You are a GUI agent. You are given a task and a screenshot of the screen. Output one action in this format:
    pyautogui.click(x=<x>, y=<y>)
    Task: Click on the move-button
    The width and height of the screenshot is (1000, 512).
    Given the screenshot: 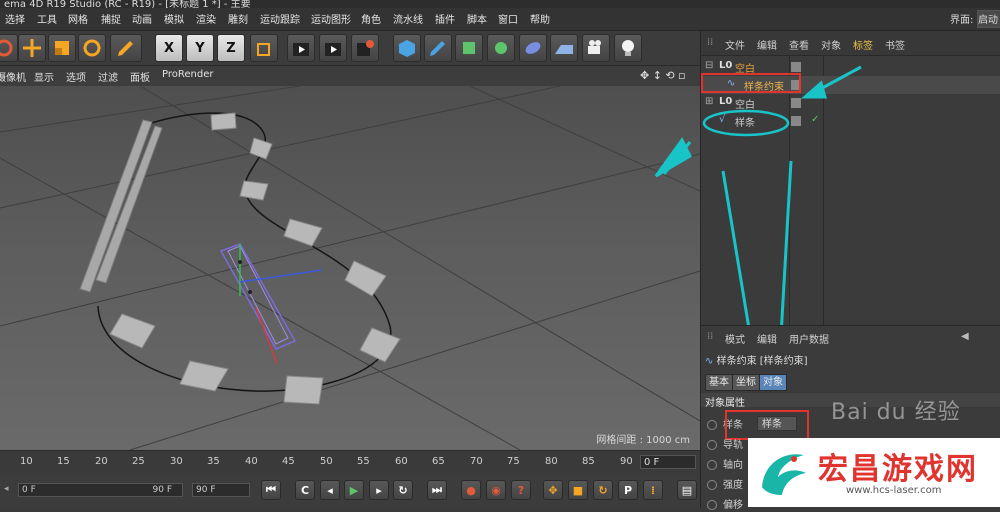 What is the action you would take?
    pyautogui.click(x=32, y=48)
    